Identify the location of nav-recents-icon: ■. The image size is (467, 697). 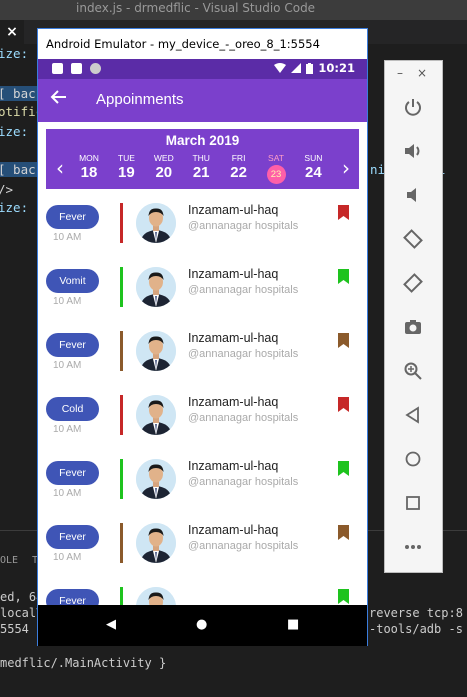
(293, 624).